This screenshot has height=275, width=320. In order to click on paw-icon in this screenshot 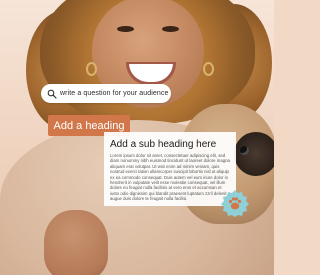, I will do `click(235, 203)`.